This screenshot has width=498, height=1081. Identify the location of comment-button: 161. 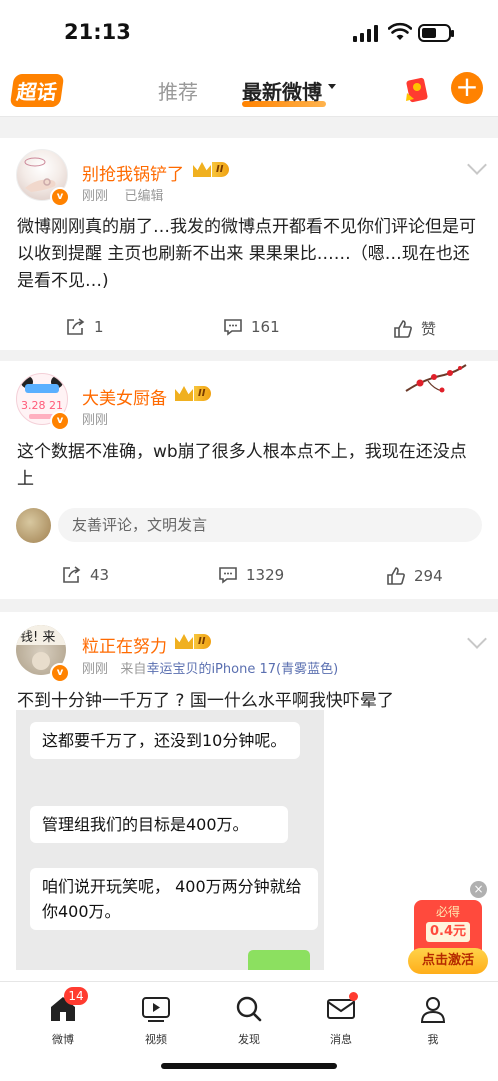
(251, 327).